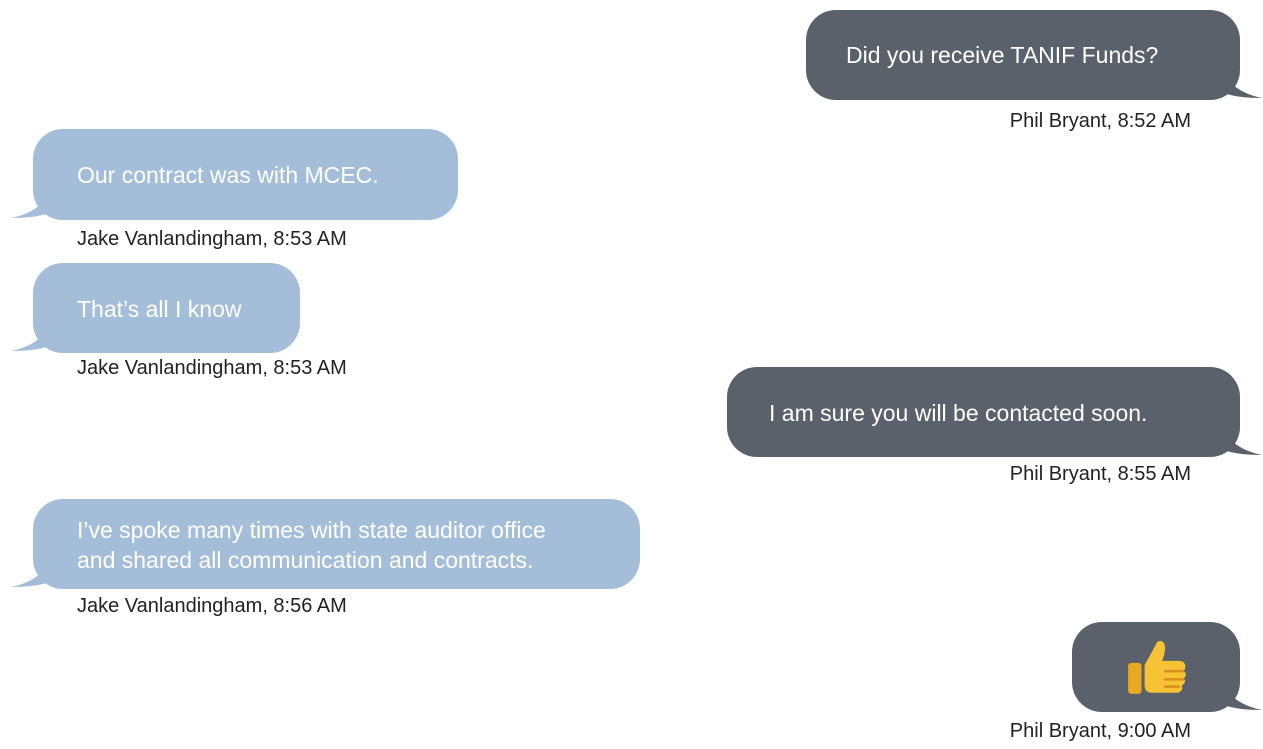 This screenshot has width=1263, height=749. Describe the element at coordinates (1100, 474) in the screenshot. I see `message-meta: Phil Bryant, 8:55 AM` at that location.